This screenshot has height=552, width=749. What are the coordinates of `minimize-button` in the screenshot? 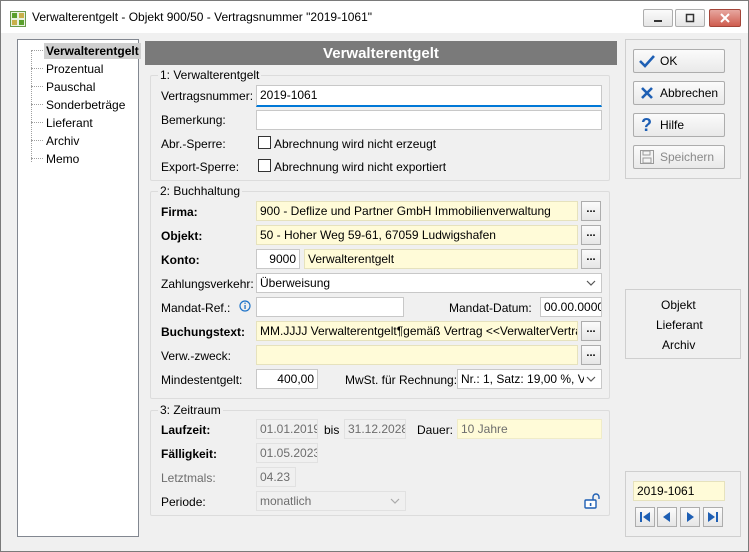 It's located at (658, 18).